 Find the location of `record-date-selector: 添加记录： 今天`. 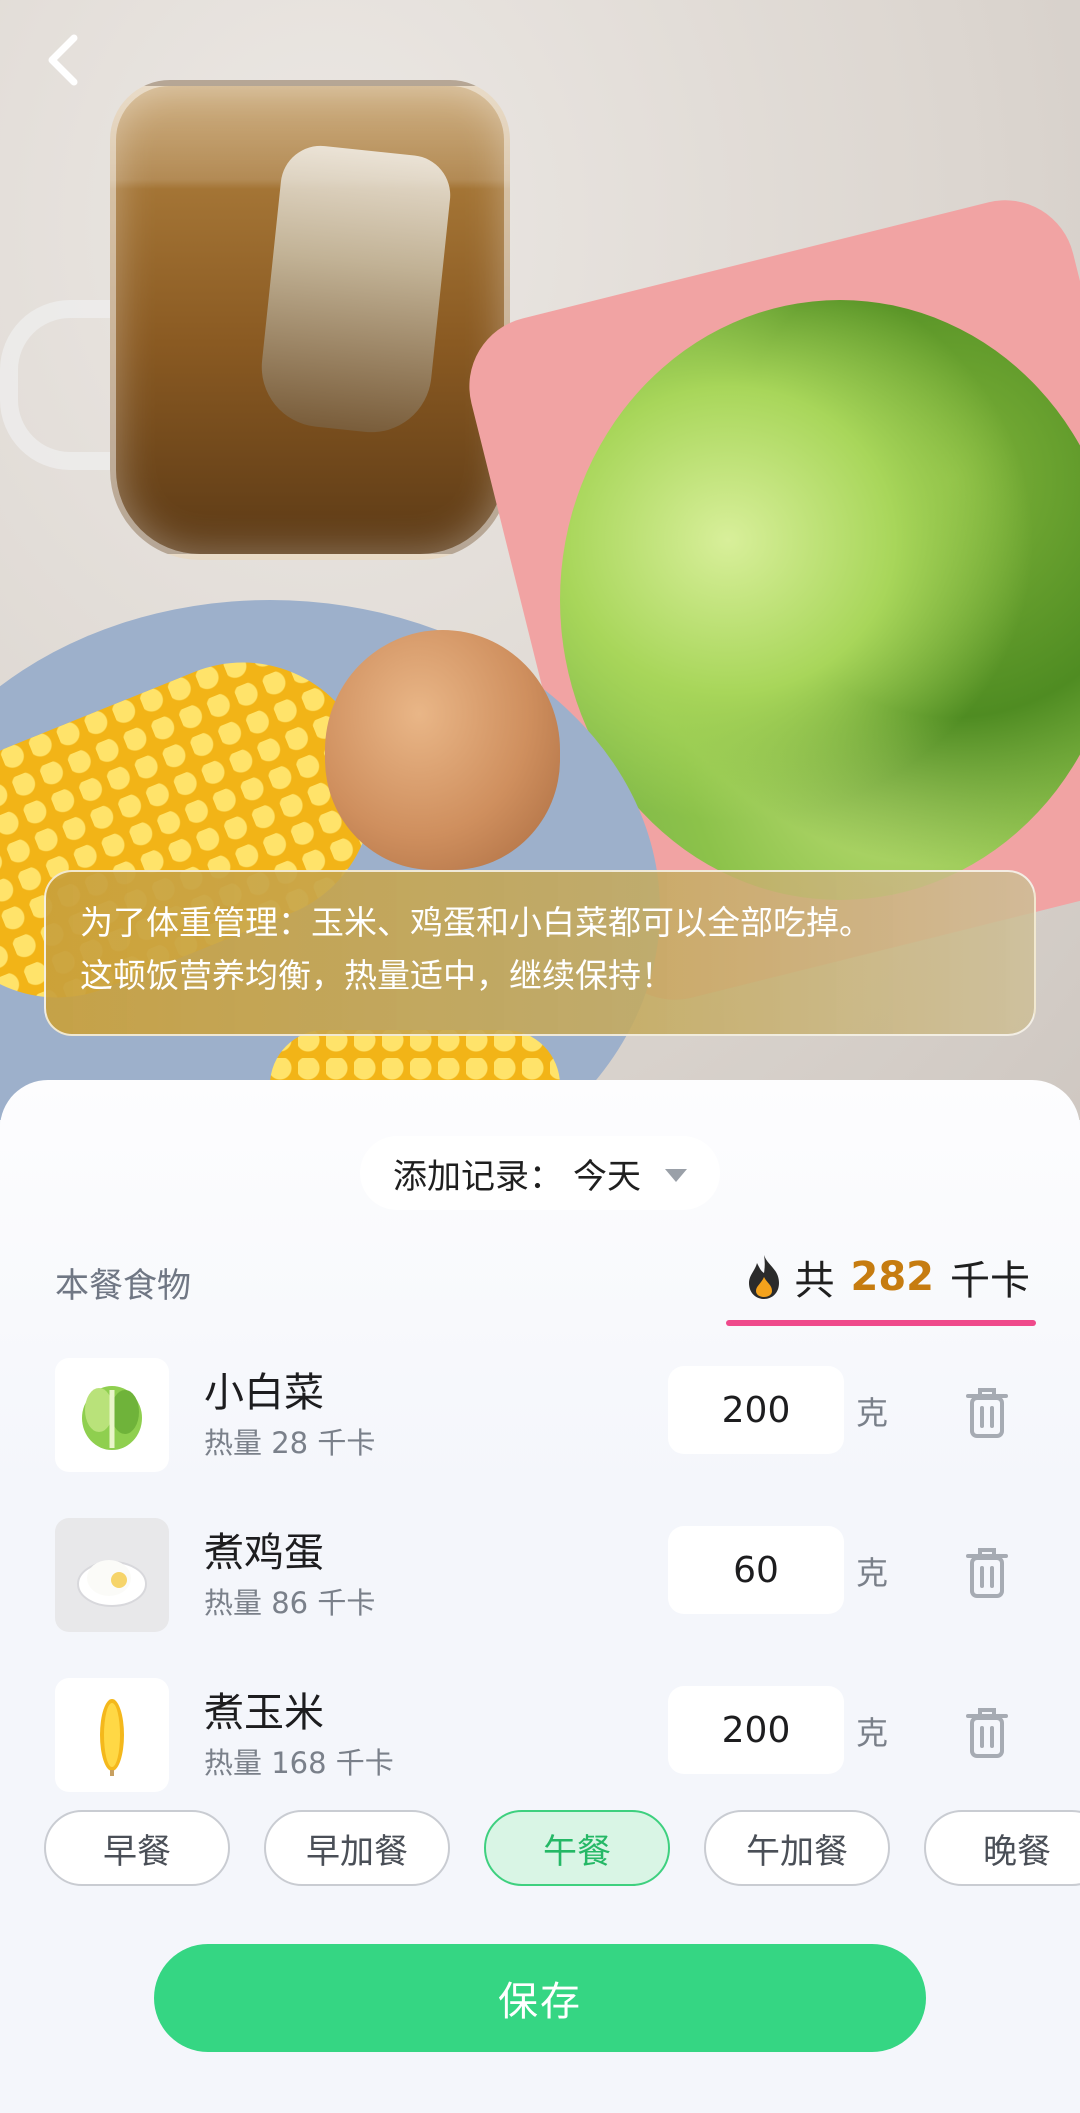

record-date-selector: 添加记录： 今天 is located at coordinates (540, 1173).